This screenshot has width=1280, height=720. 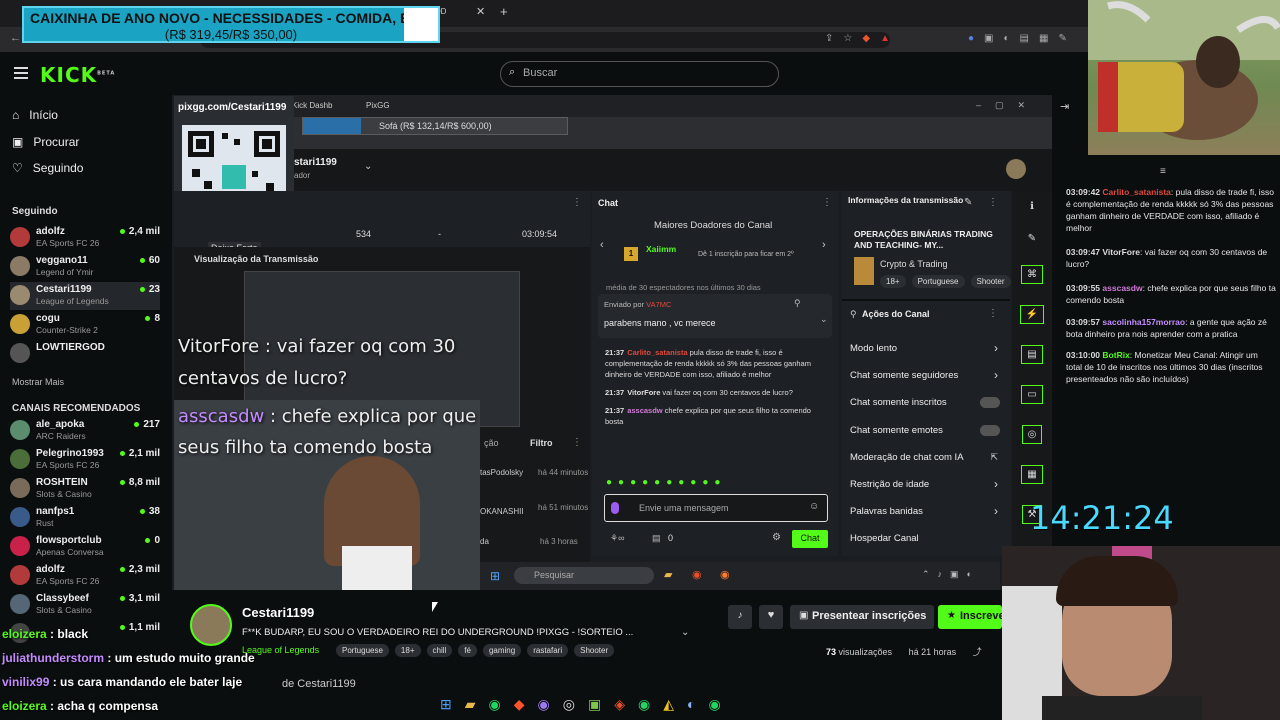 What do you see at coordinates (85, 605) in the screenshot?
I see `sidebar-channel: Classybeef Slots & Casino 3,1 mil` at bounding box center [85, 605].